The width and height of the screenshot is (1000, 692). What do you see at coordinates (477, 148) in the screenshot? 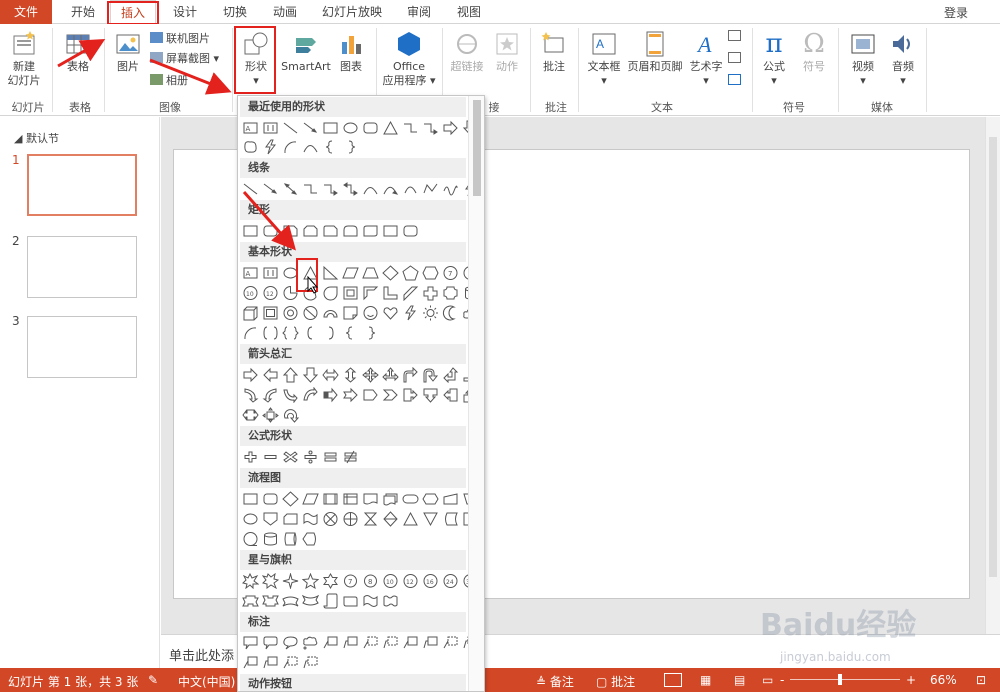
I see `dropdown-scrollbar-thumb` at bounding box center [477, 148].